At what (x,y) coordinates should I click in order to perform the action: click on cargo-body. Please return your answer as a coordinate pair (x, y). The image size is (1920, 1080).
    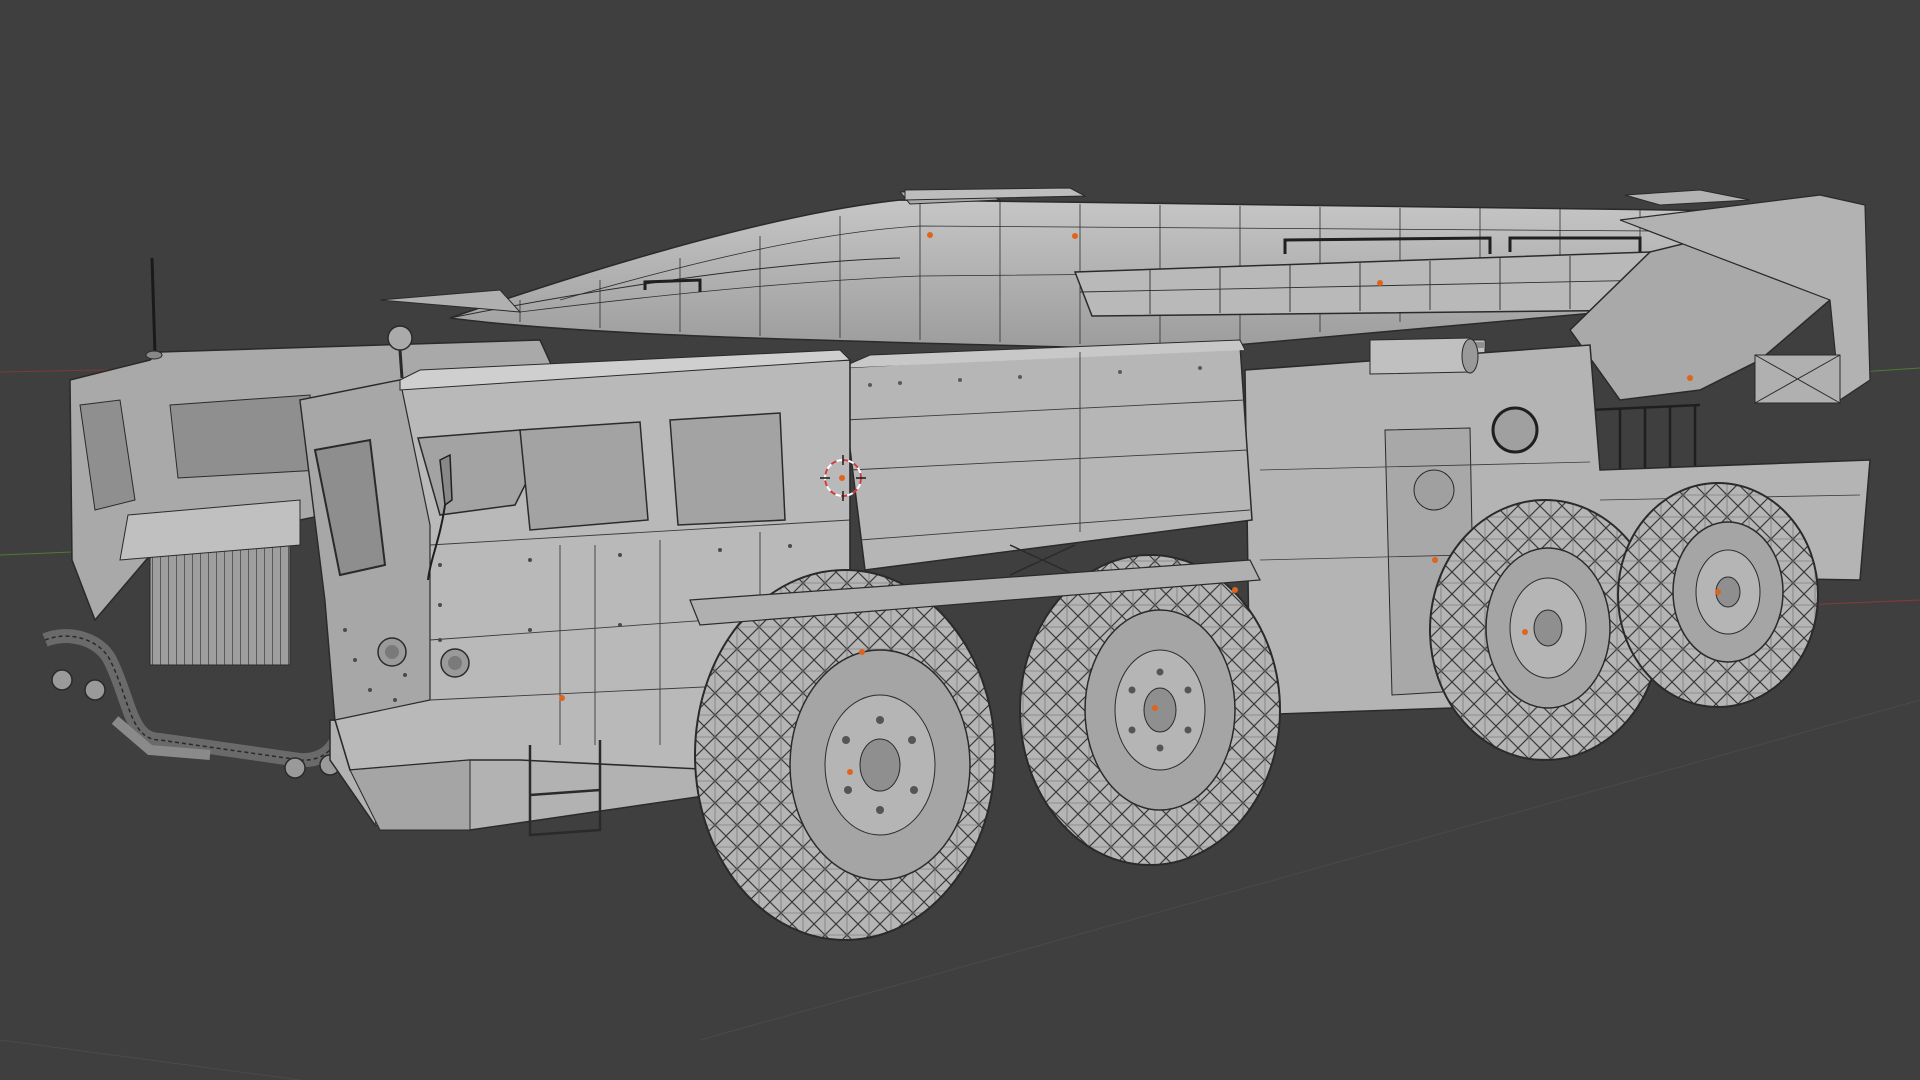
    Looking at the image, I should click on (1046, 457).